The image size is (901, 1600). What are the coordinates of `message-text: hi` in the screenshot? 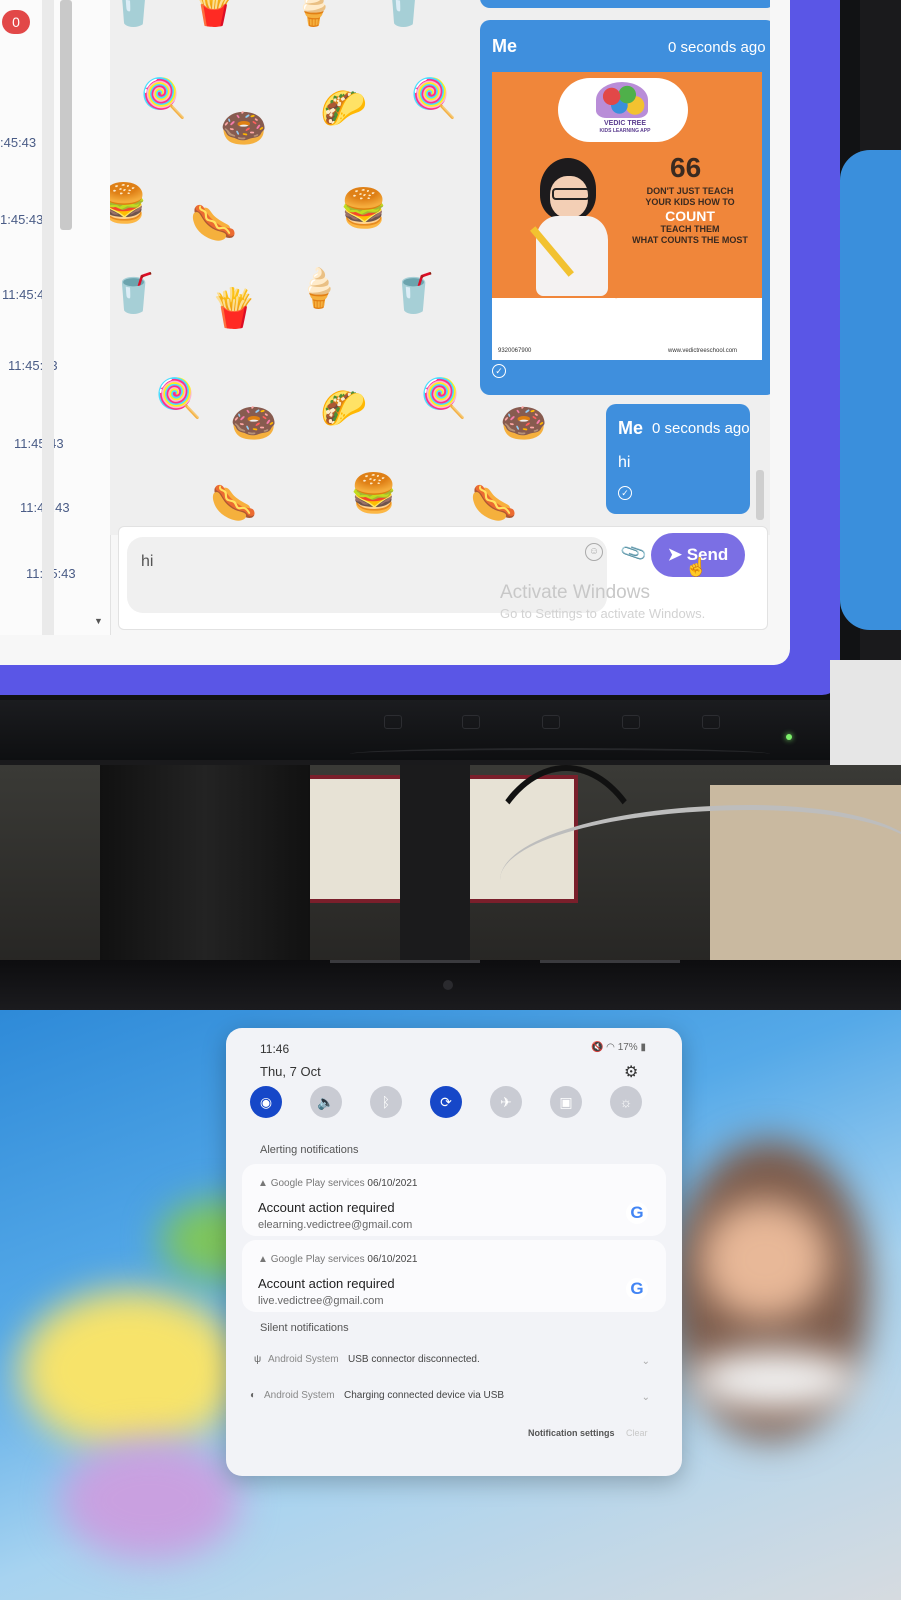 It's located at (624, 462).